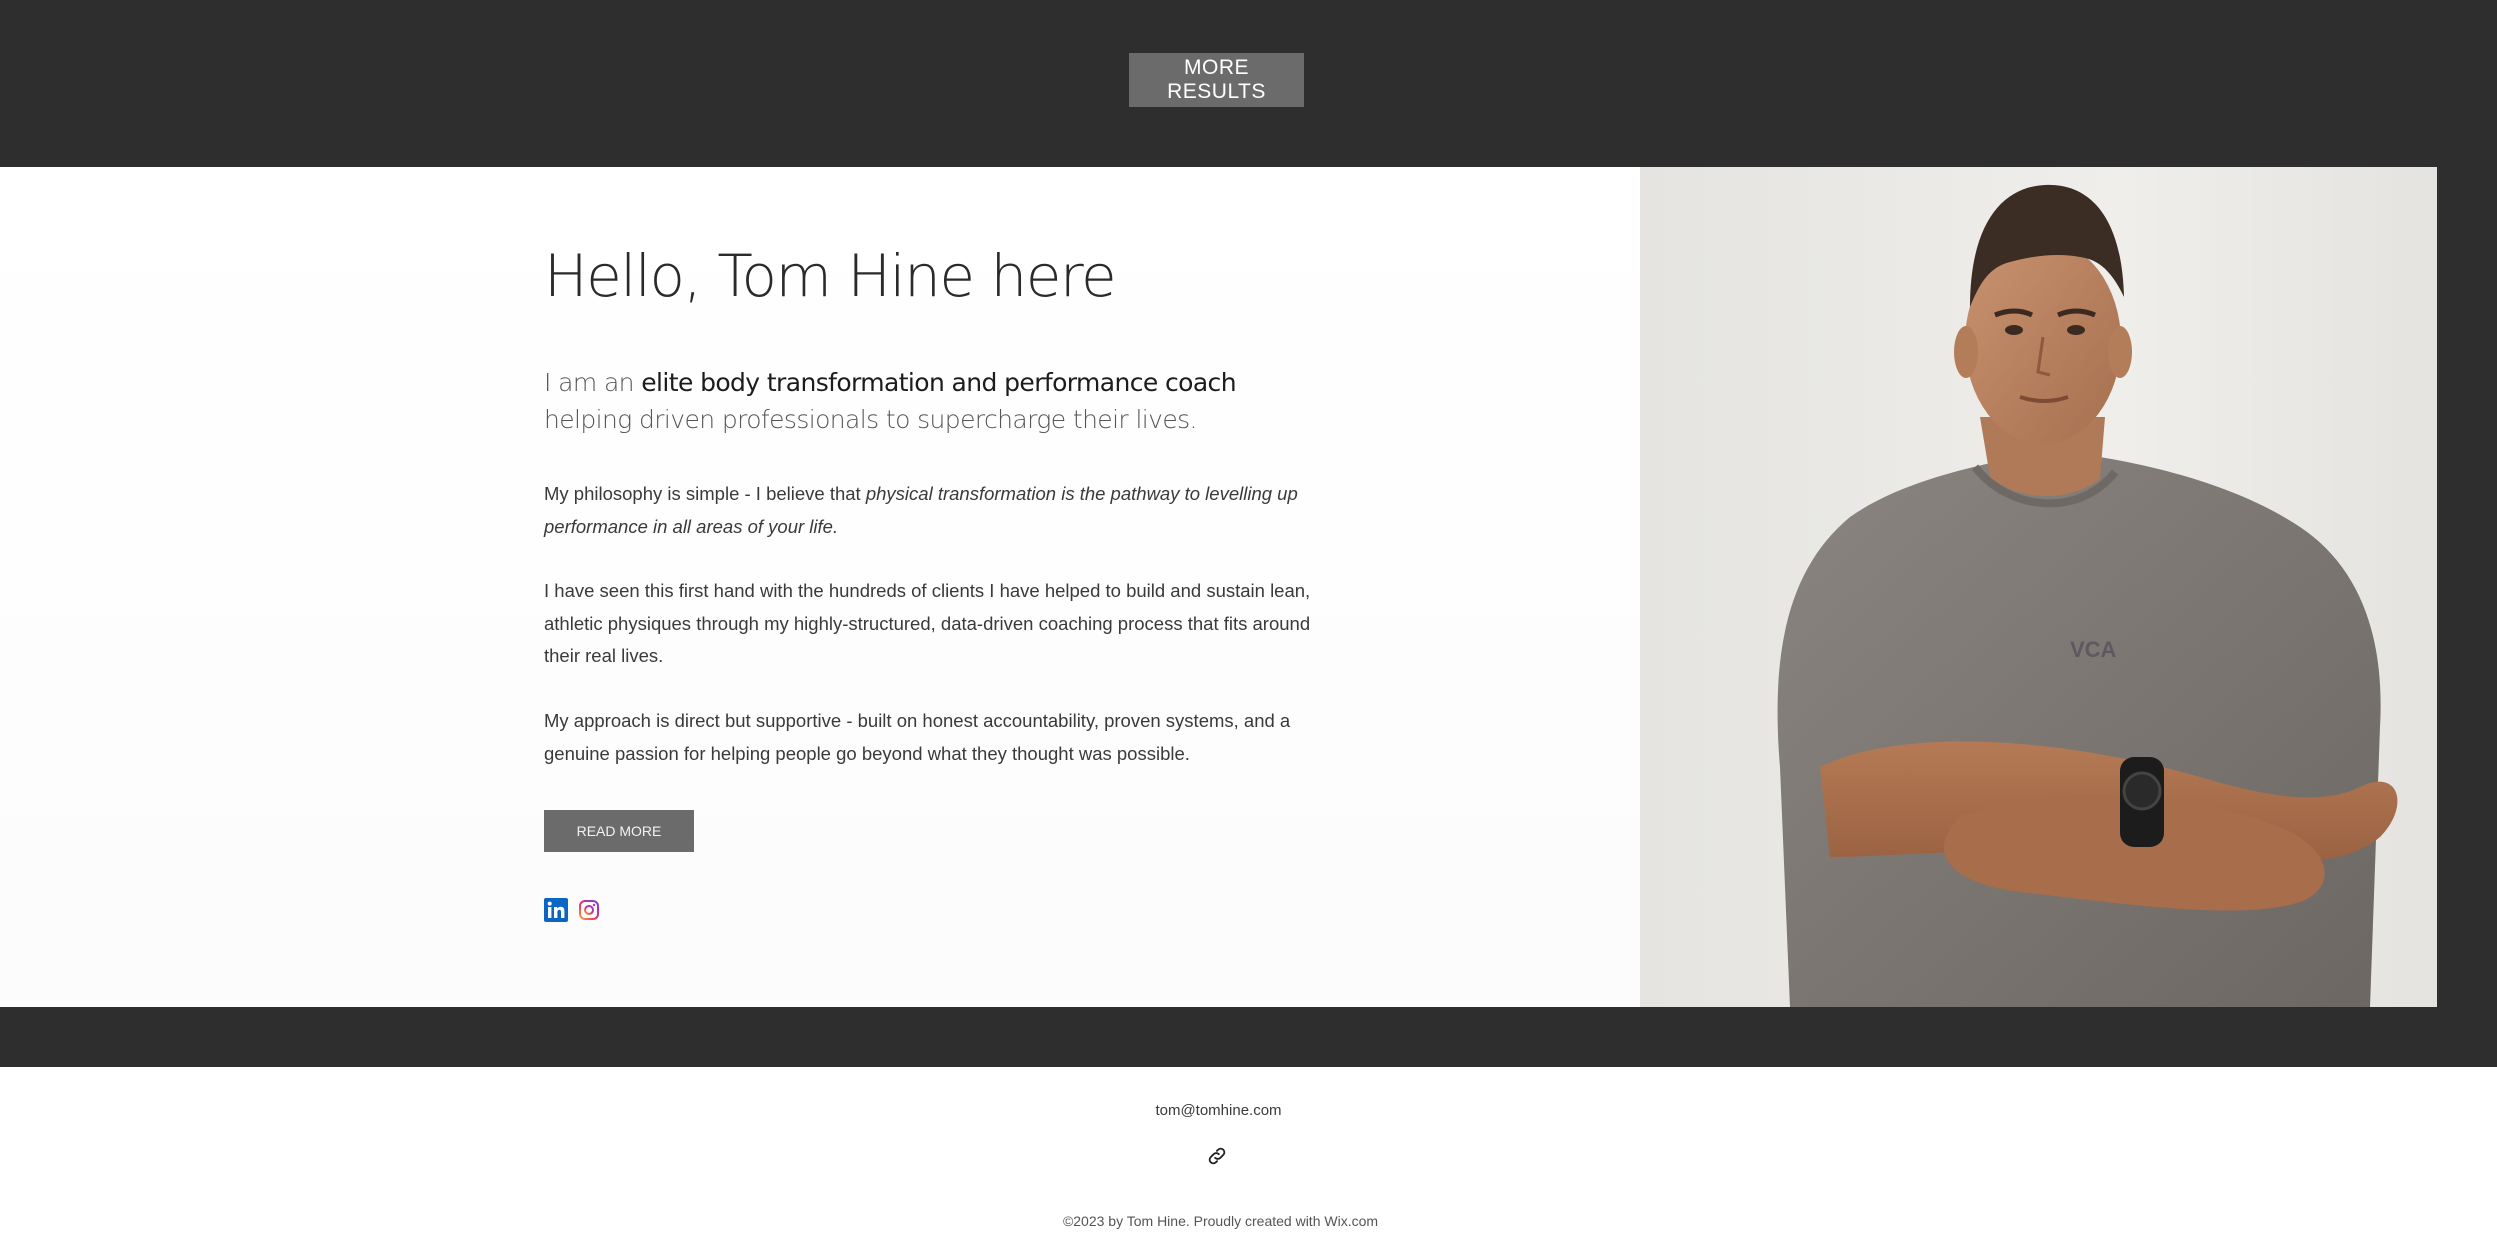 This screenshot has height=1234, width=2497. I want to click on more-results-button: MORE RESULTS, so click(1216, 80).